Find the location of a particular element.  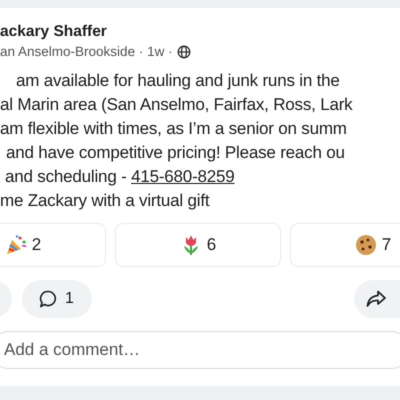

post-text: and scheduling - is located at coordinates (66, 176).